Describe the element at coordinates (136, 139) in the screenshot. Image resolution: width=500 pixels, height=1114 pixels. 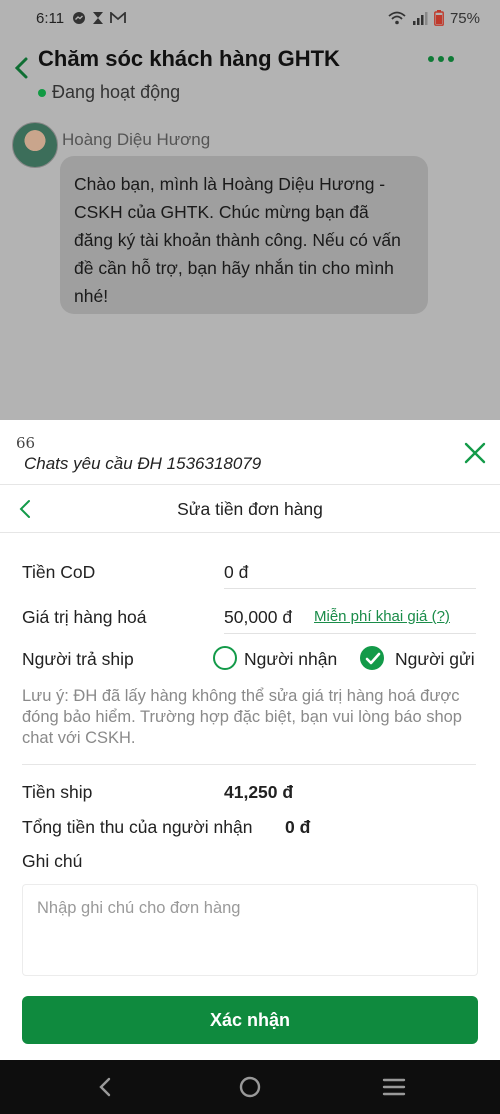
I see `agent-name: Hoàng Diệu Hương` at that location.